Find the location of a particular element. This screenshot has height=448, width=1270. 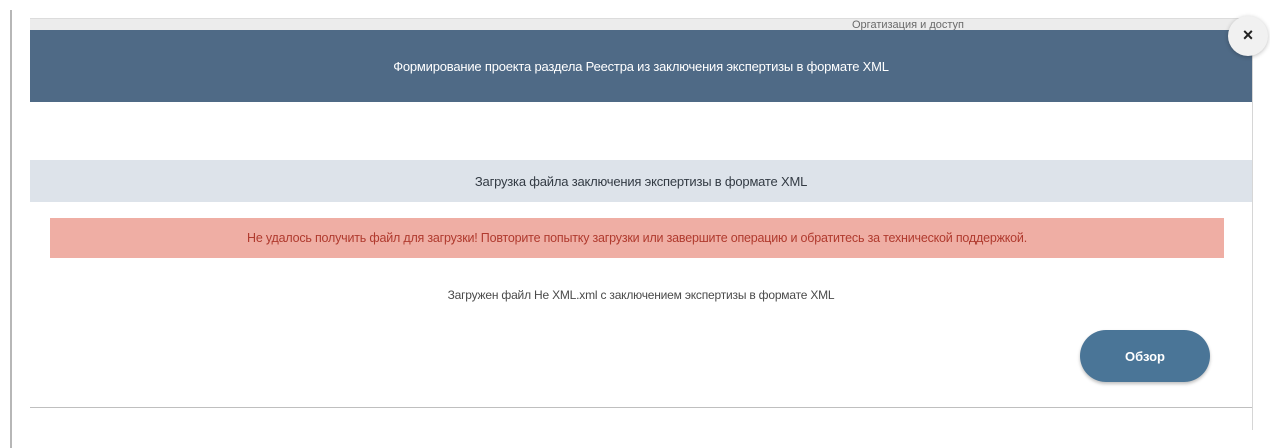

background-page-border is located at coordinates (11, 229).